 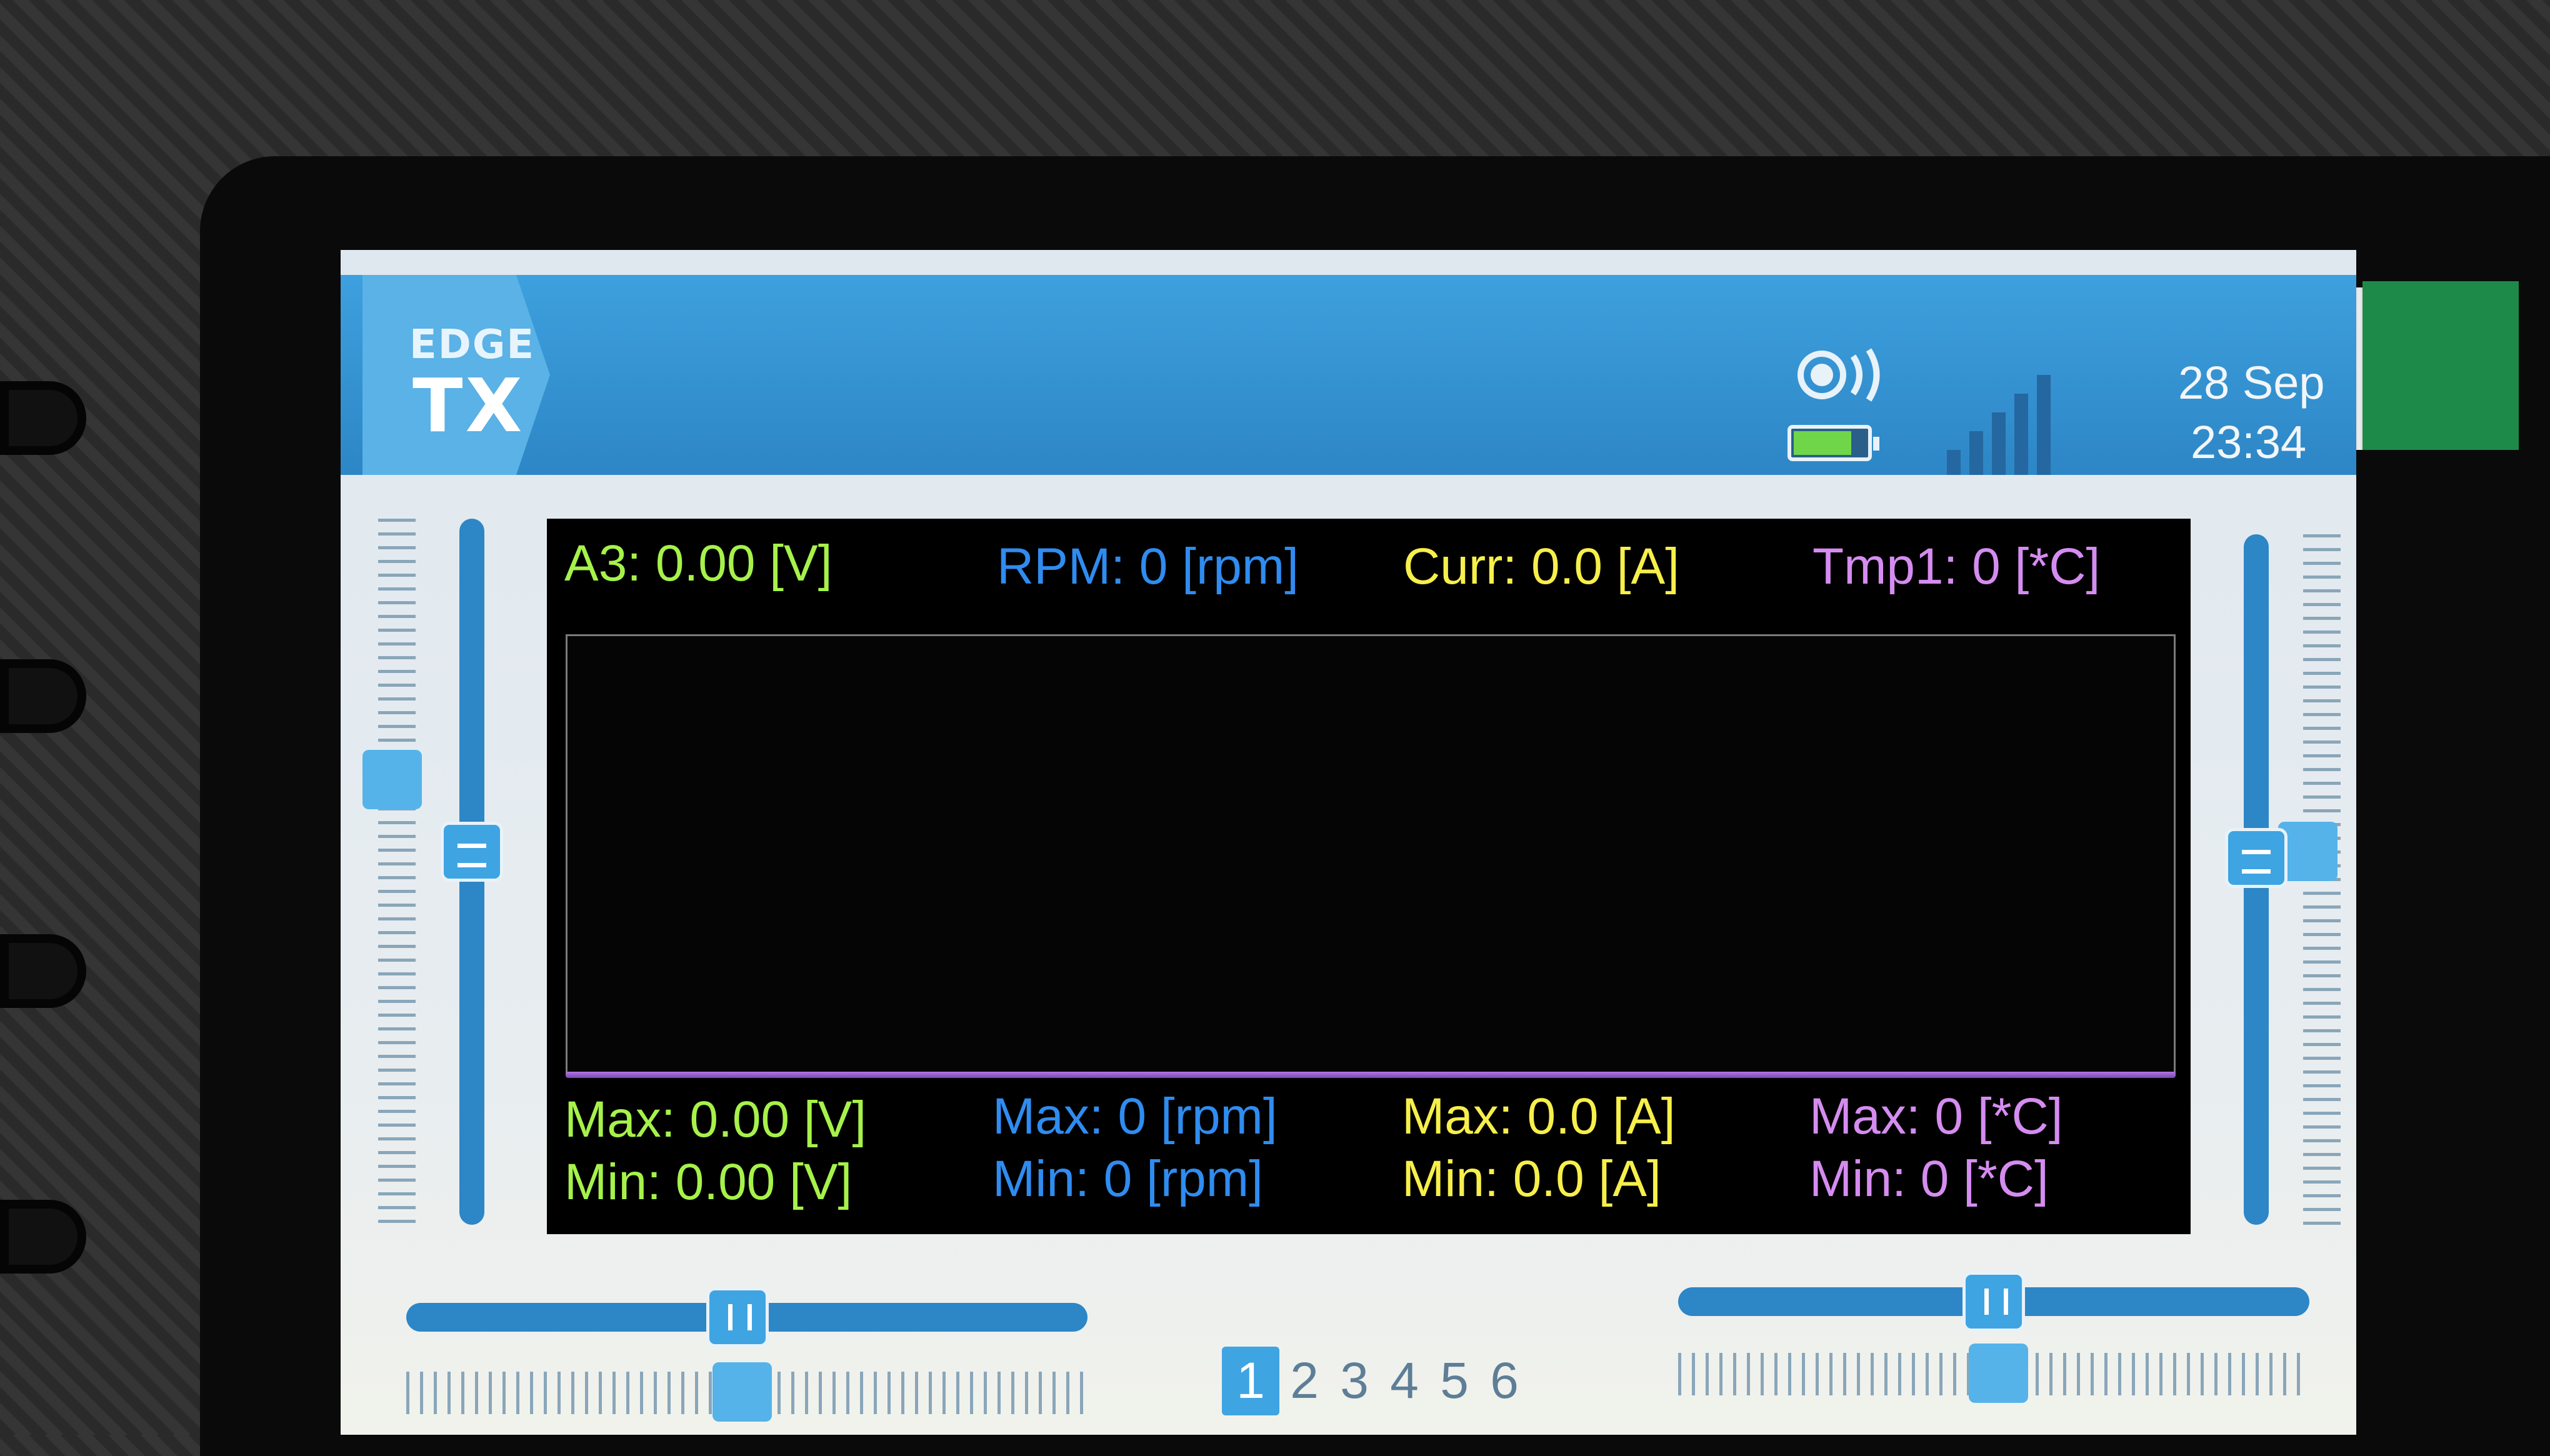 I want to click on right-vertical-trim-handle, so click(x=2256, y=858).